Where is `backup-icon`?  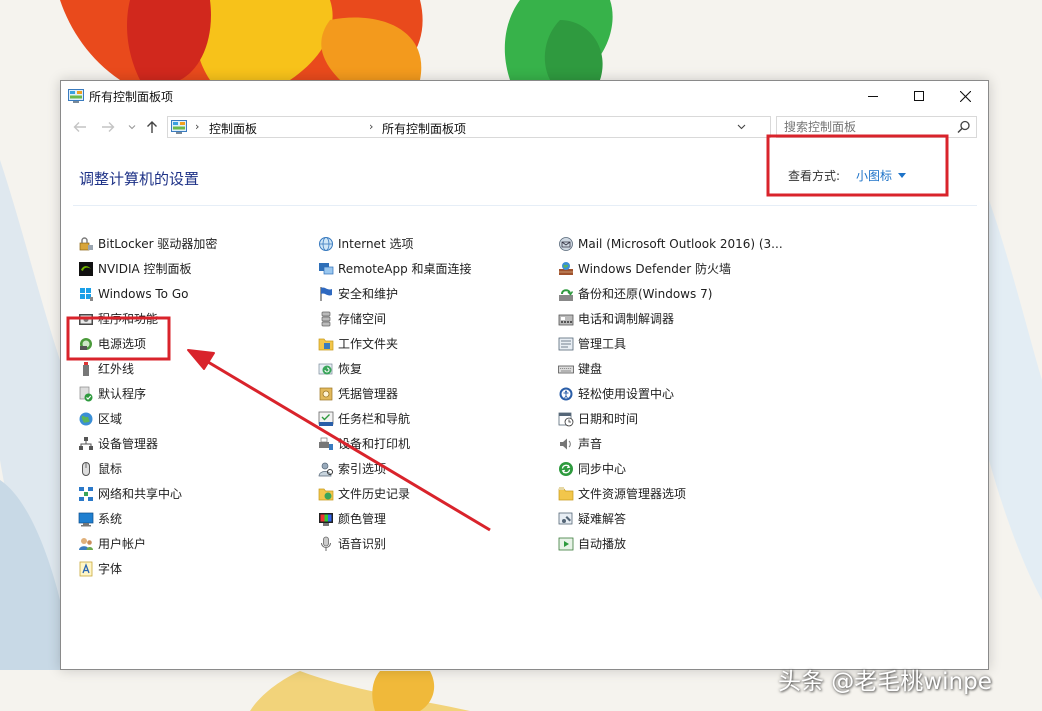 backup-icon is located at coordinates (566, 294).